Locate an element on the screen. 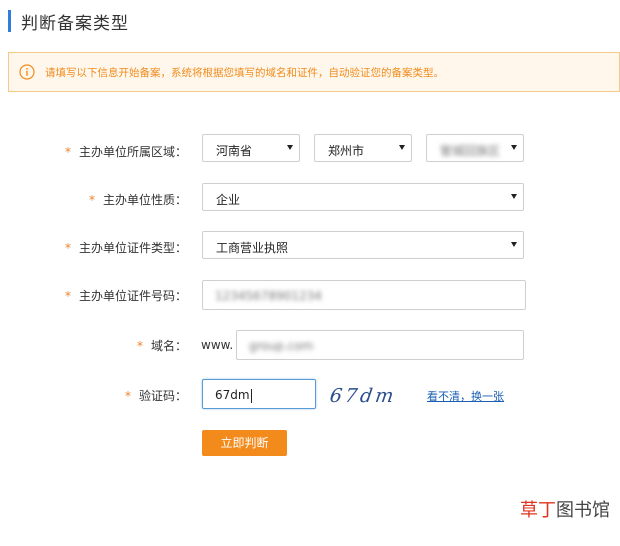 The height and width of the screenshot is (546, 620). refresh-captcha-link: 看不清，换一张 is located at coordinates (465, 396).